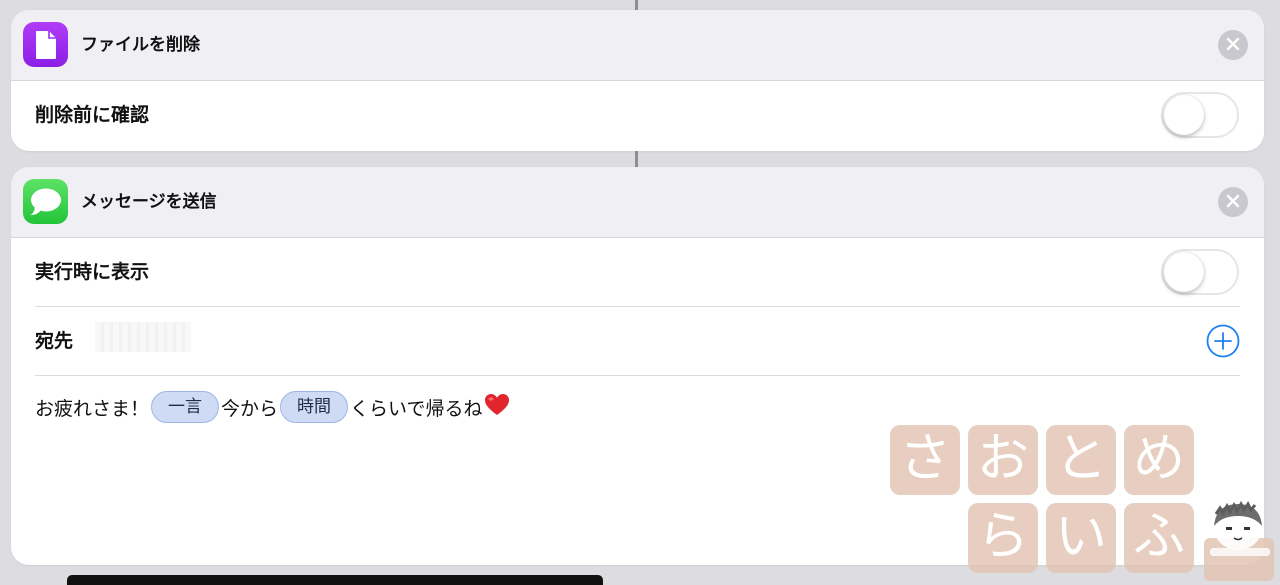 The height and width of the screenshot is (585, 1280). I want to click on message-text: くらいで帰るね, so click(416, 408).